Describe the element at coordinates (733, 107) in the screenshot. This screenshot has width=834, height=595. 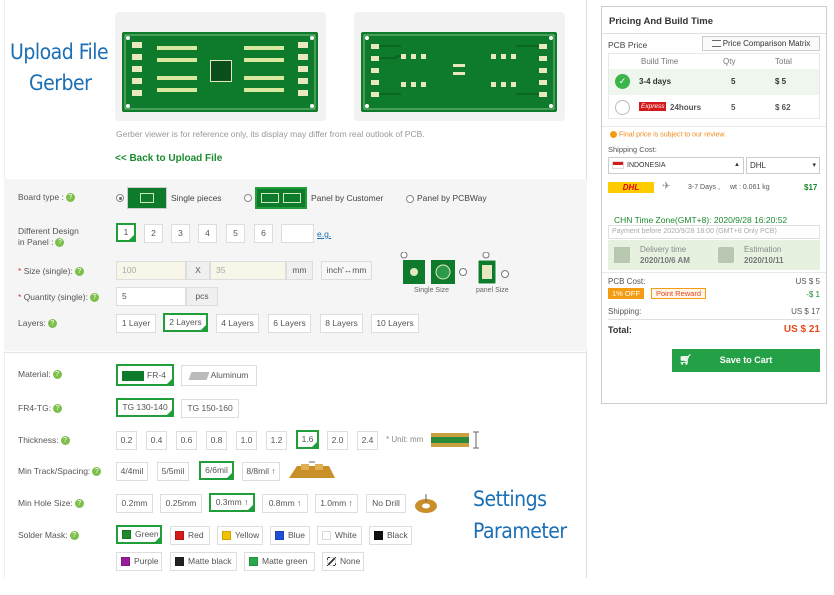
I see `express-qty: 5` at that location.